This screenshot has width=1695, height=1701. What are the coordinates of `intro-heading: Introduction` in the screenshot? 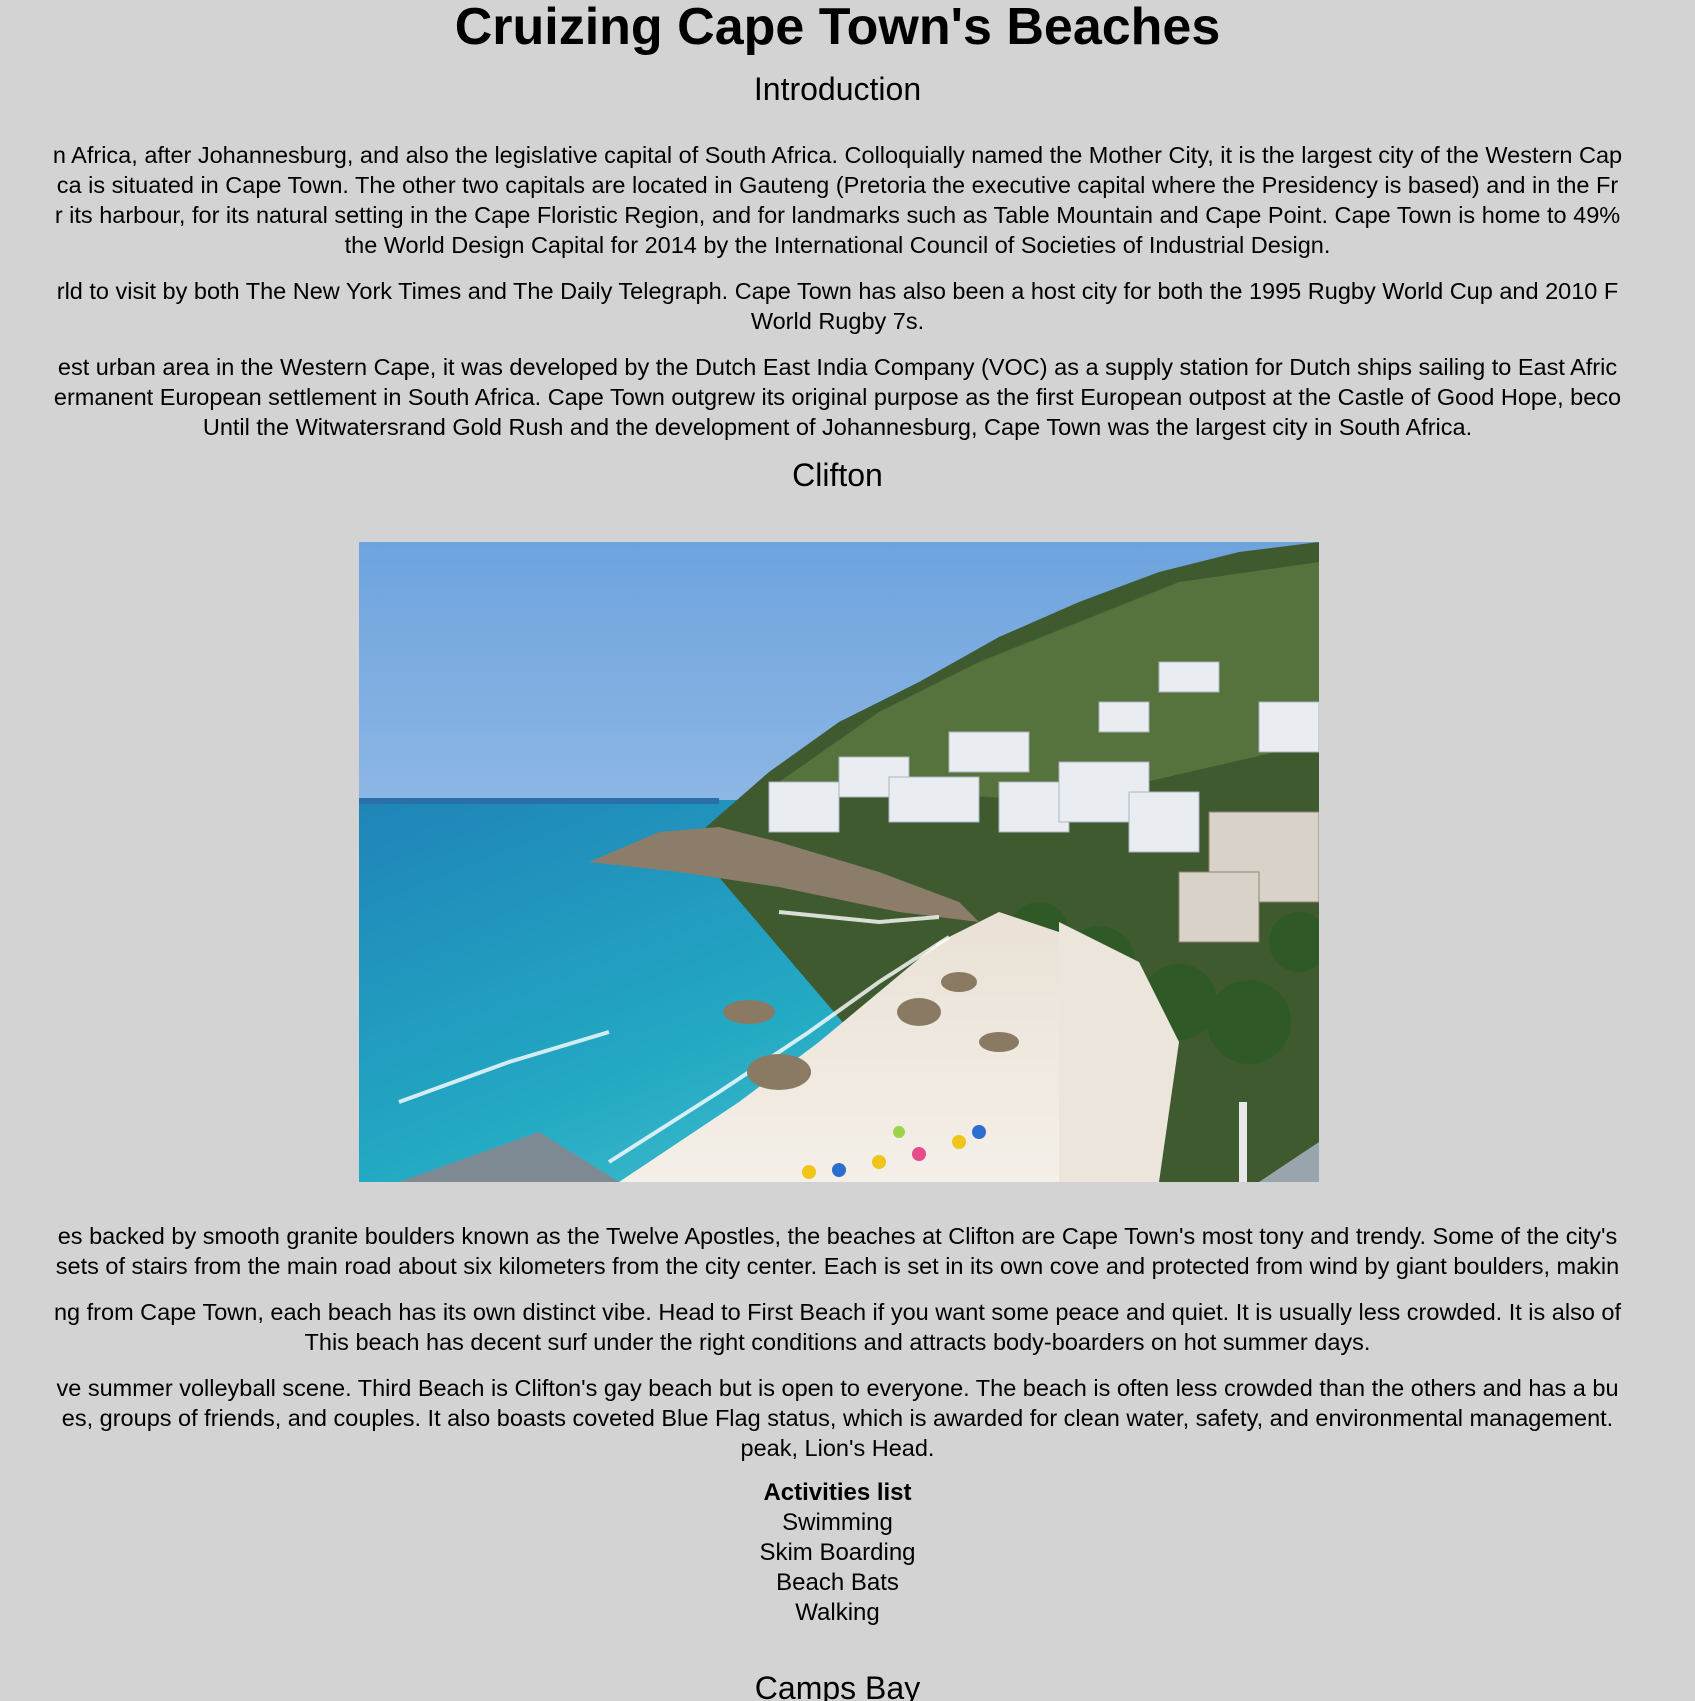 It's located at (837, 89).